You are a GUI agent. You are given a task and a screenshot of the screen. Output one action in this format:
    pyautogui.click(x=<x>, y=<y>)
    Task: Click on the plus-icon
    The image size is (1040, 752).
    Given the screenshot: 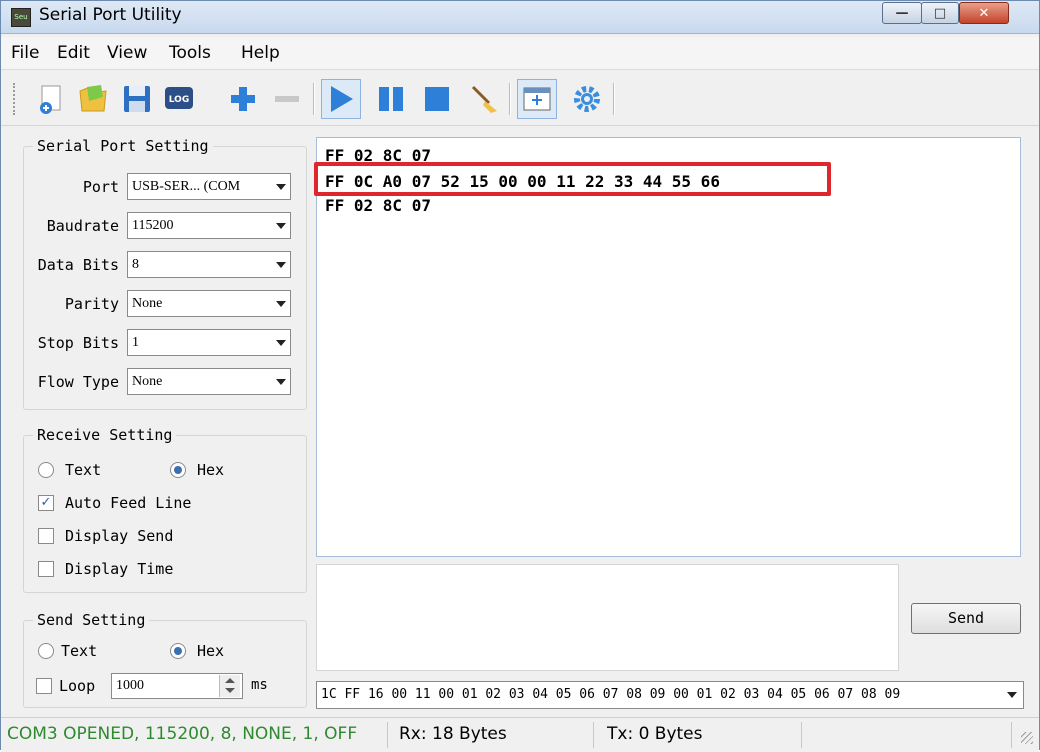 What is the action you would take?
    pyautogui.click(x=243, y=99)
    